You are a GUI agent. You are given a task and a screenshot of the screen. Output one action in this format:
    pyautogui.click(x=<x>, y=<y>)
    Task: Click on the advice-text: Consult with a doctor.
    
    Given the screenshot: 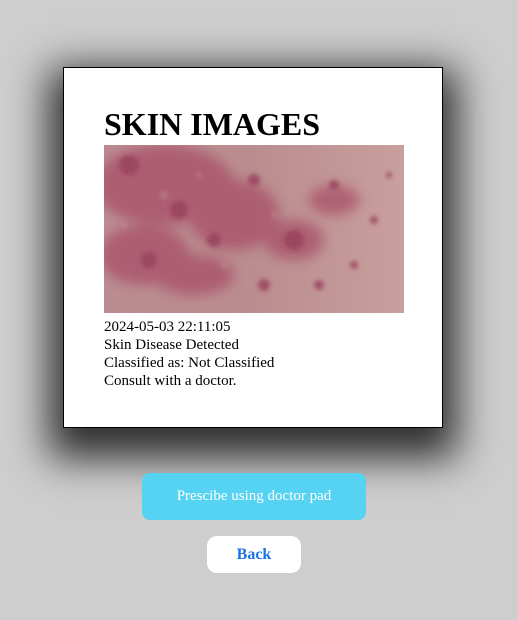 What is the action you would take?
    pyautogui.click(x=170, y=381)
    